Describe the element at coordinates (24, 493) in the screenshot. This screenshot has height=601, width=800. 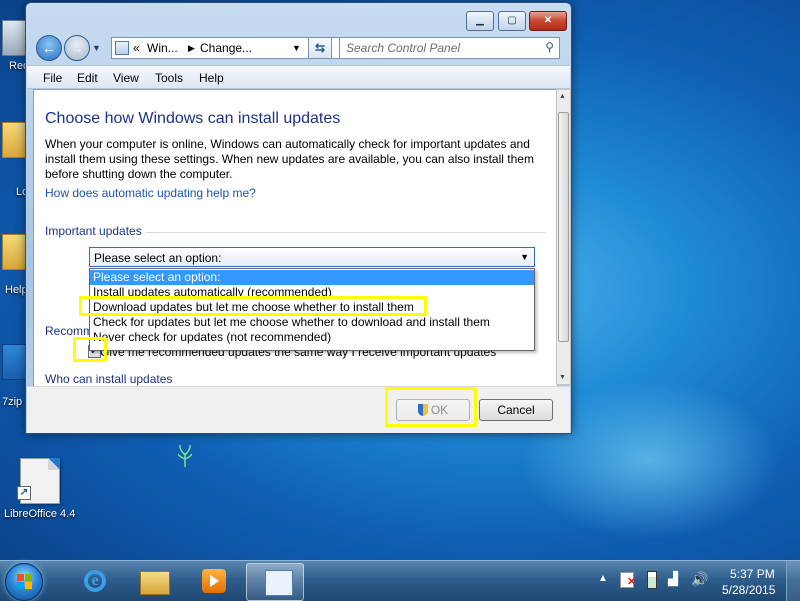
I see `shortcut-arrow-icon: ↗` at that location.